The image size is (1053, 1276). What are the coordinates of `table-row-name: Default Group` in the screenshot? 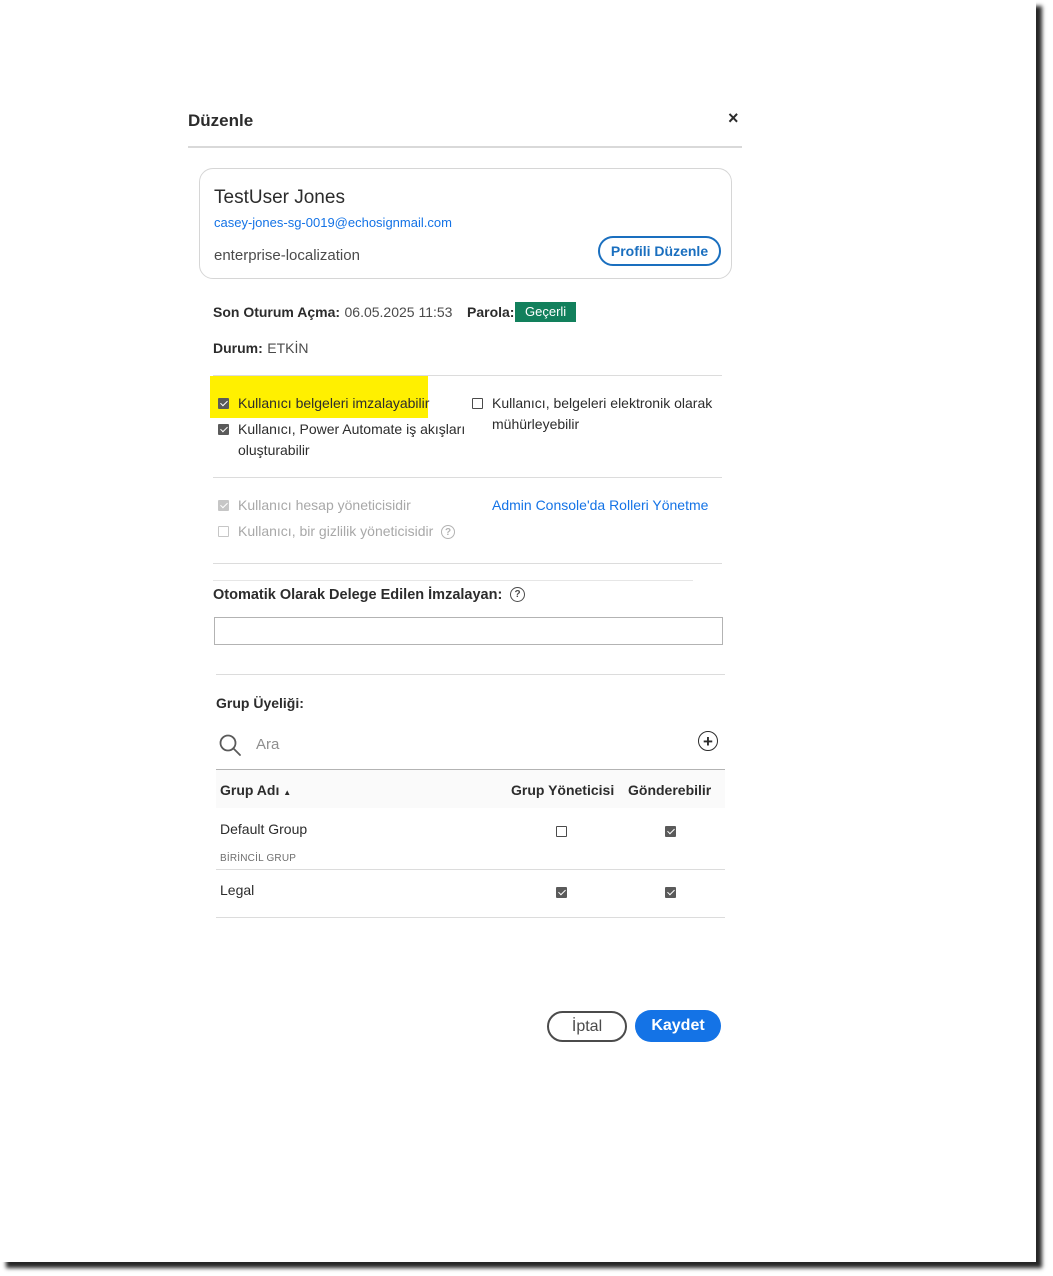 It's located at (264, 829).